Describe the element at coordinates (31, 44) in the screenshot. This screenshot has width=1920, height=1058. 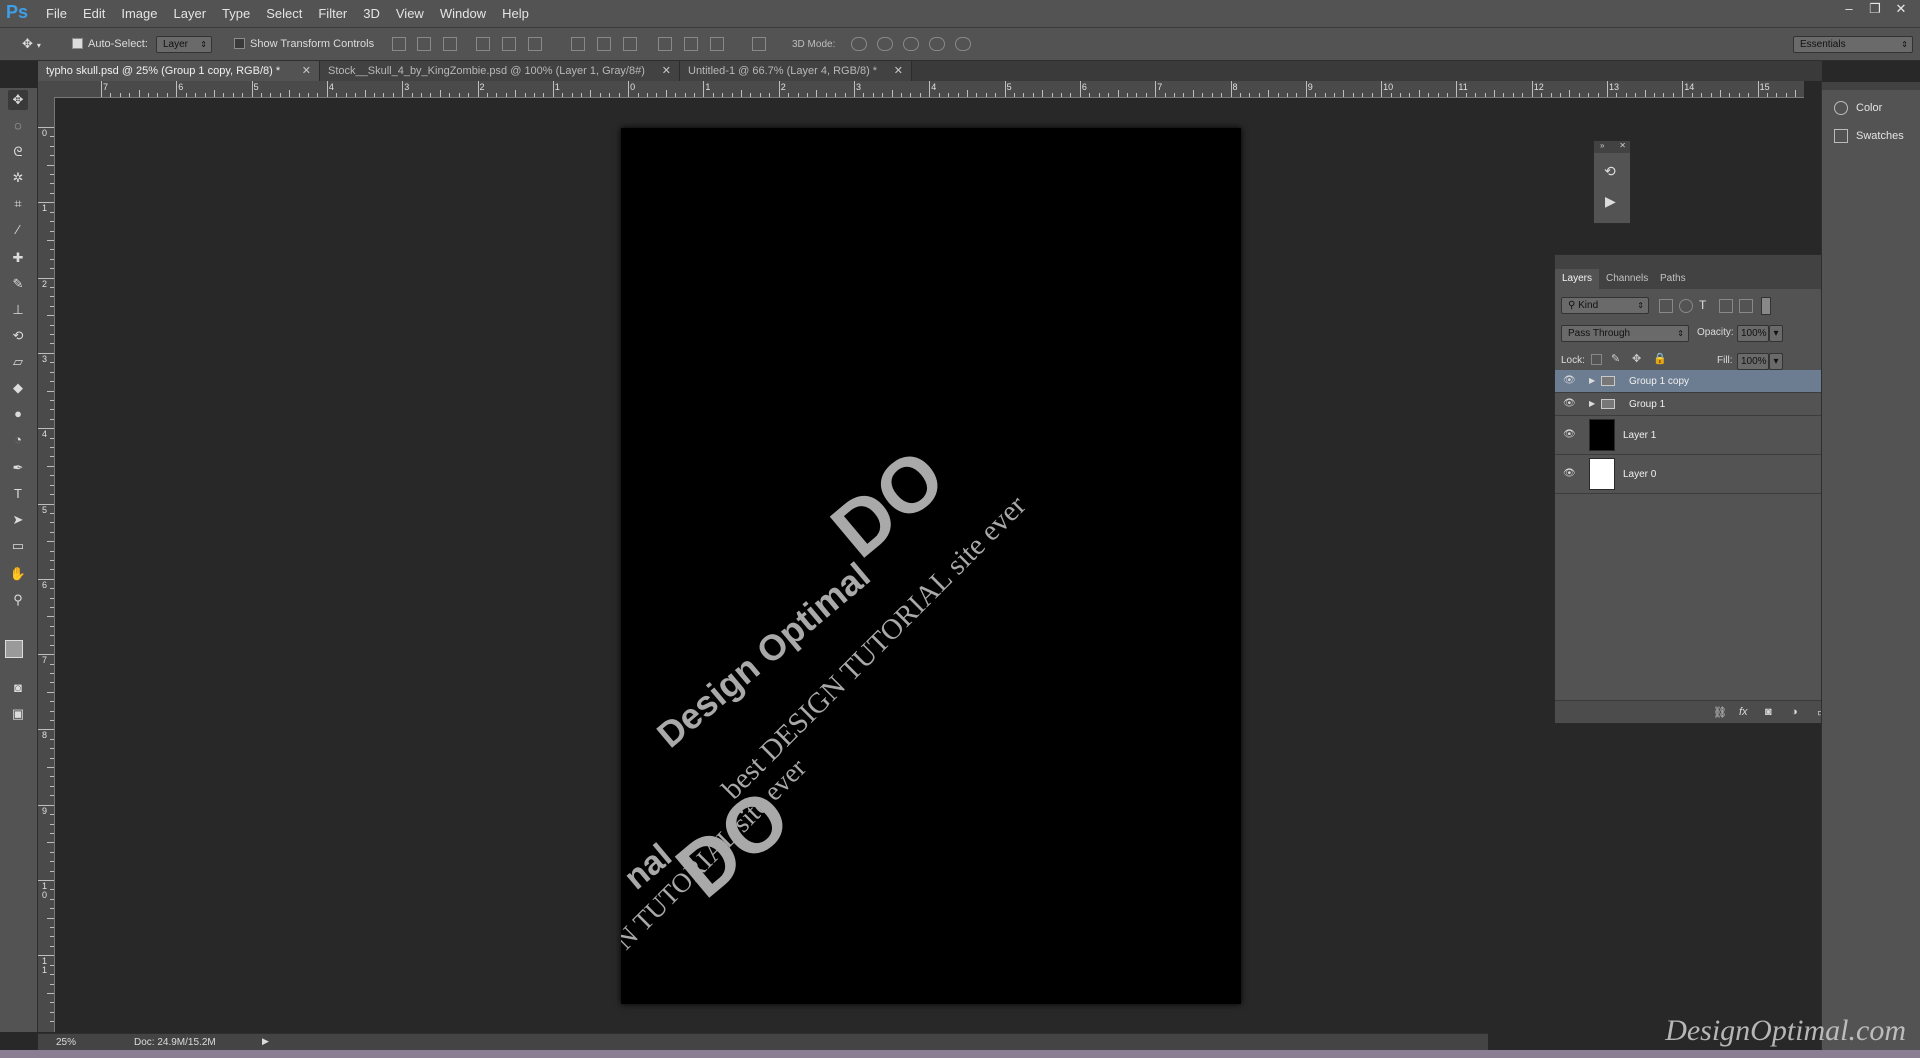
I see `move-tool-preset-icon: ✥ ▾` at that location.